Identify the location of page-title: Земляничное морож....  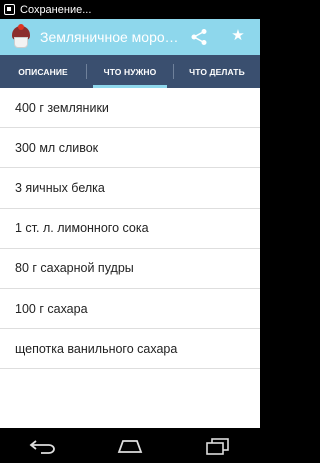
(110, 37).